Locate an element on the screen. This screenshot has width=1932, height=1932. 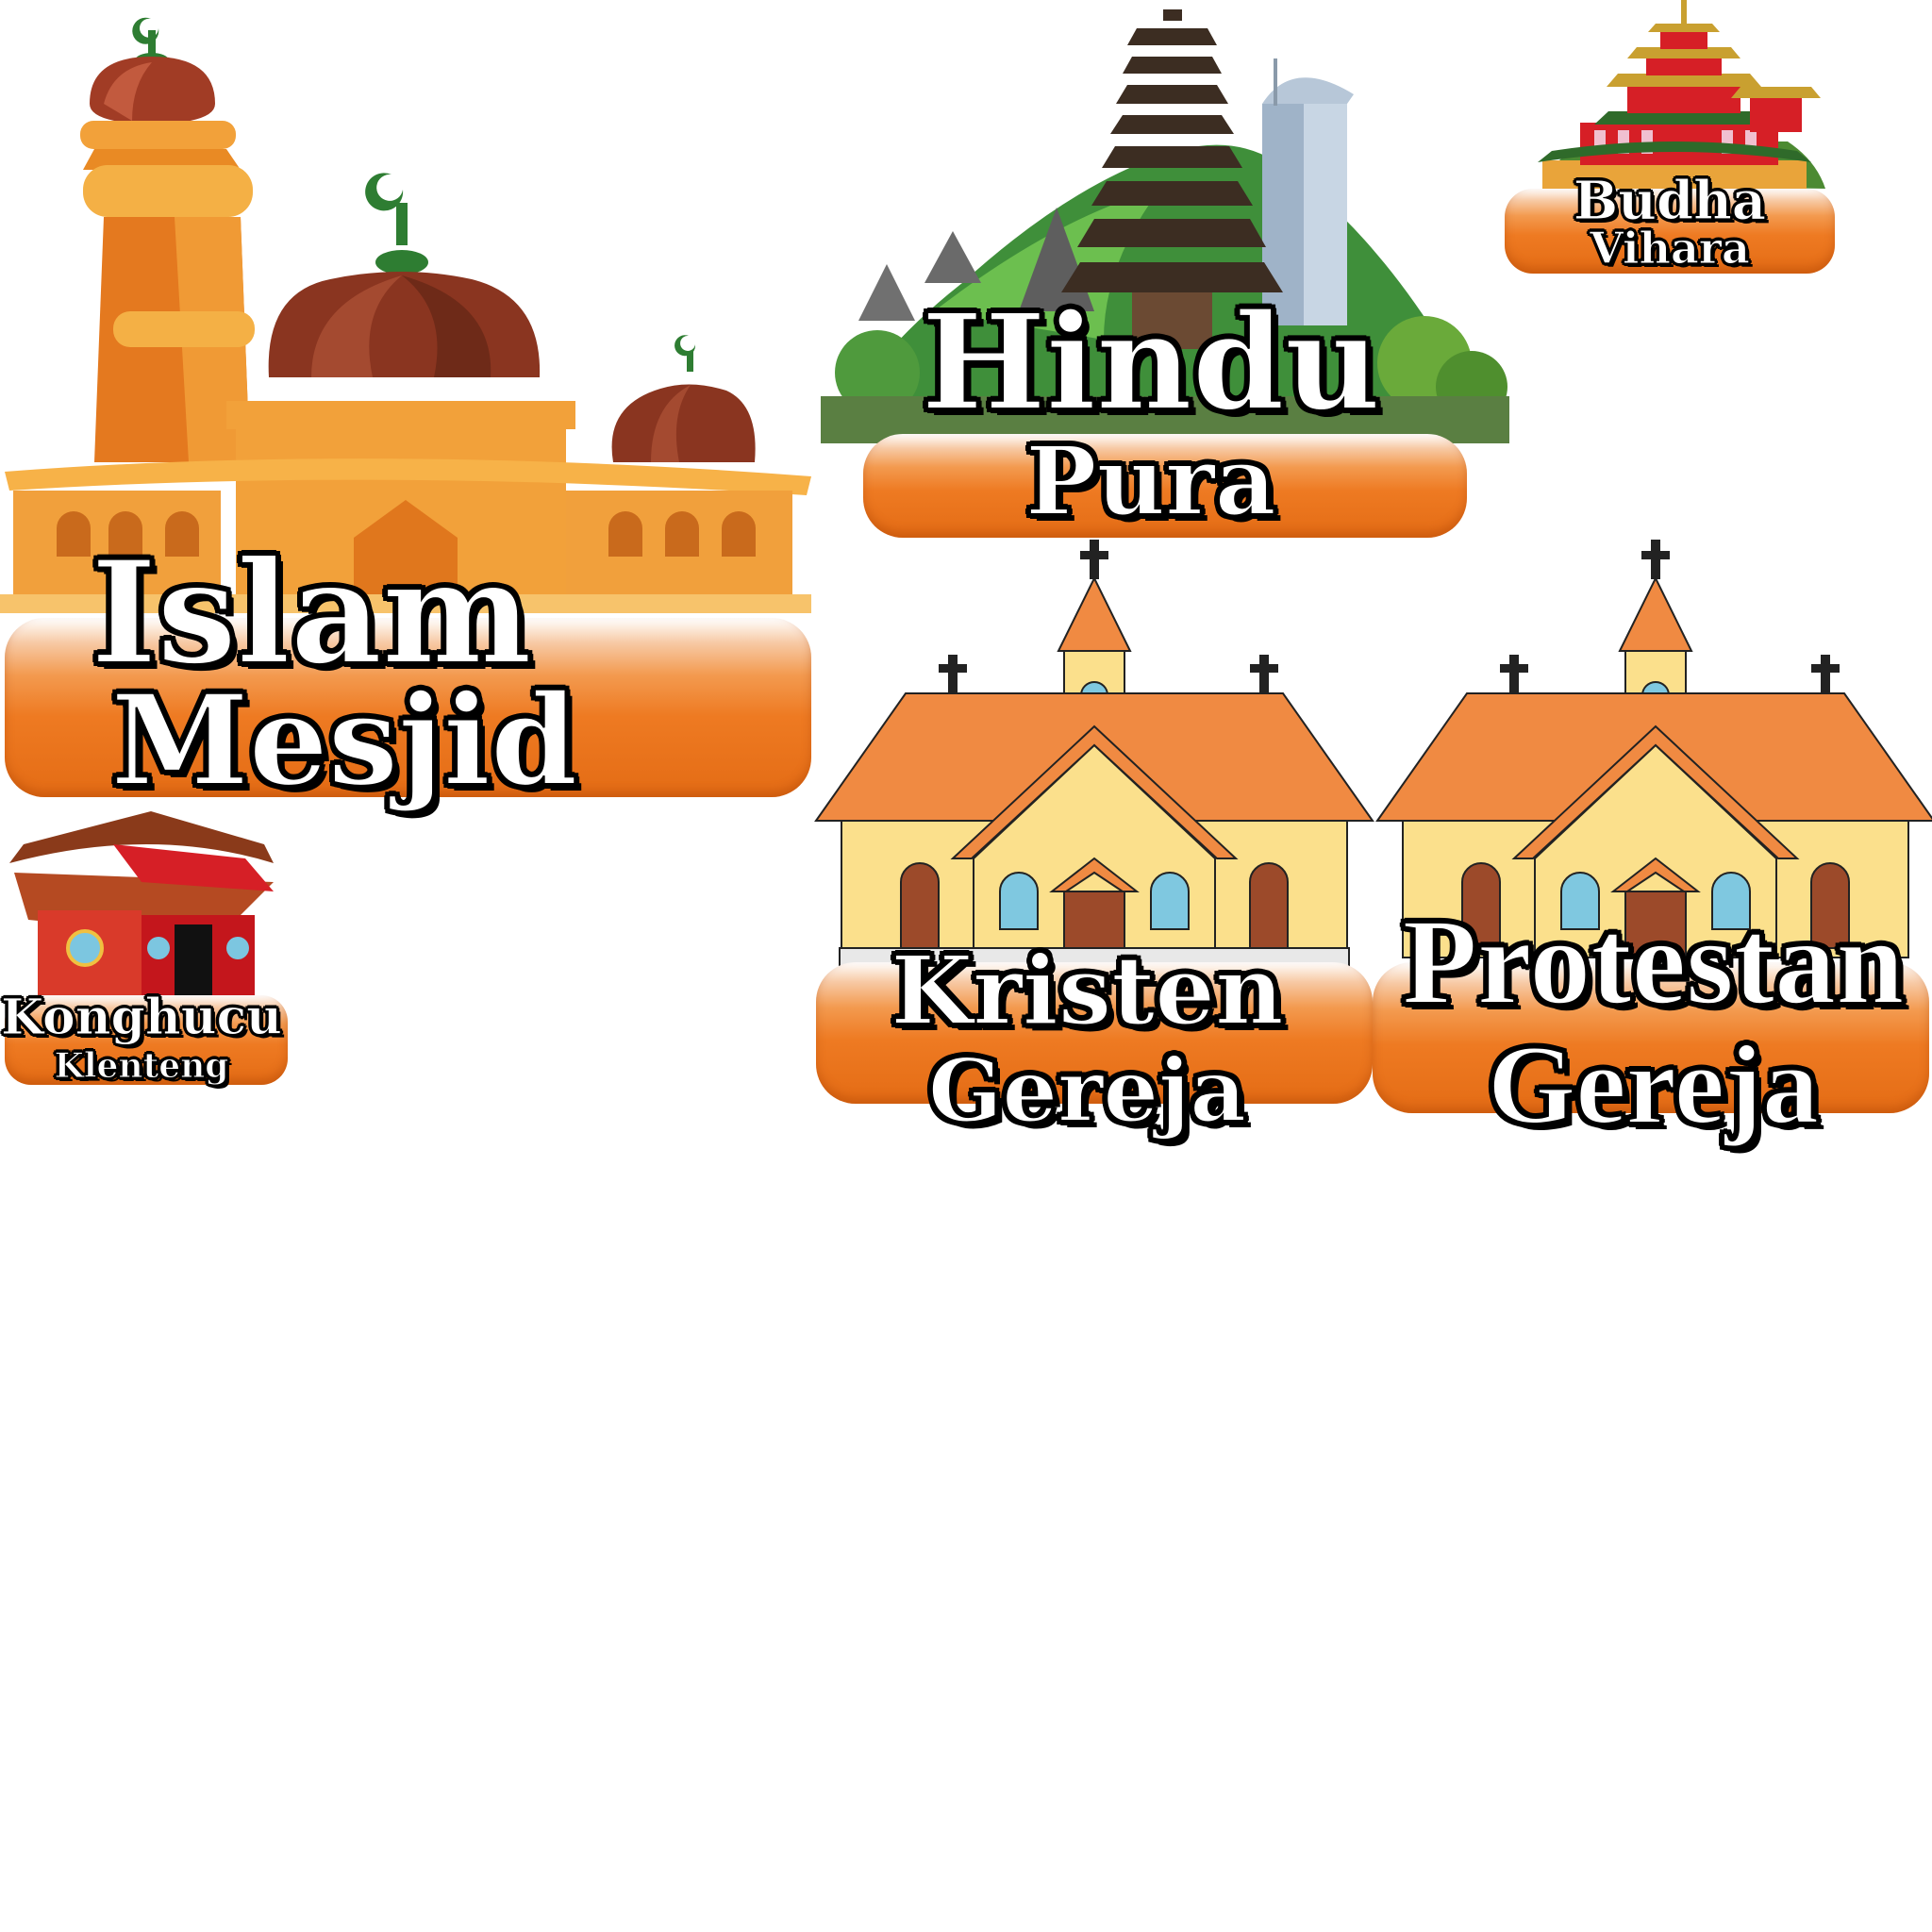
religion-label: Budha is located at coordinates (1670, 201).